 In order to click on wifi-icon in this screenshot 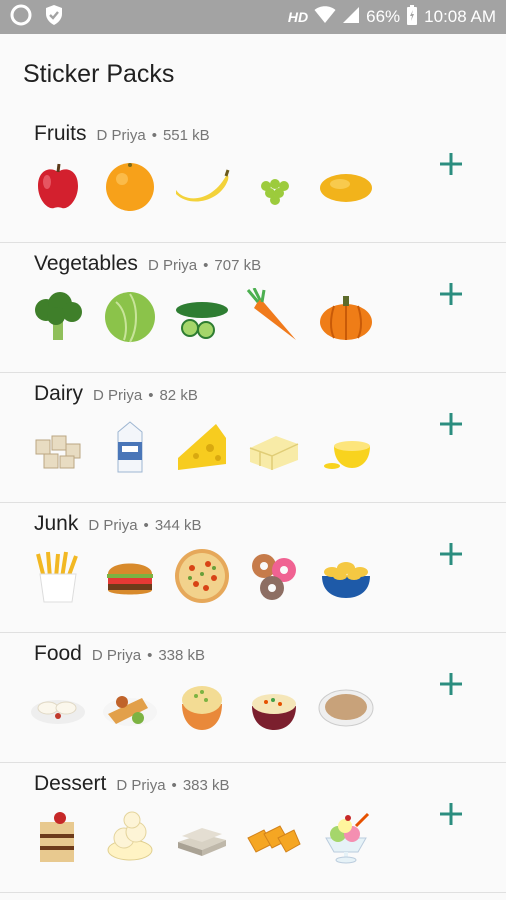, I will do `click(325, 17)`.